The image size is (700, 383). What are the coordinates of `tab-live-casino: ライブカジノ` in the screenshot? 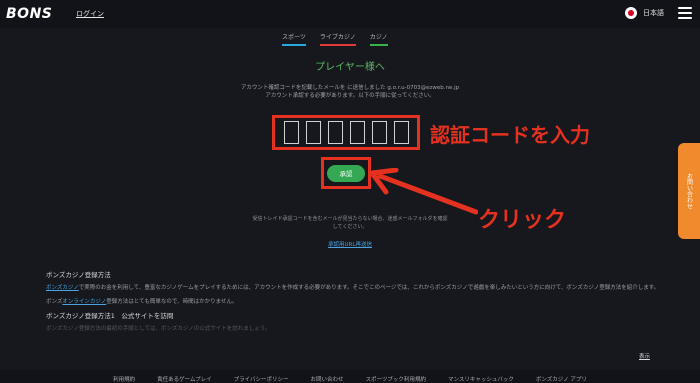 It's located at (337, 39).